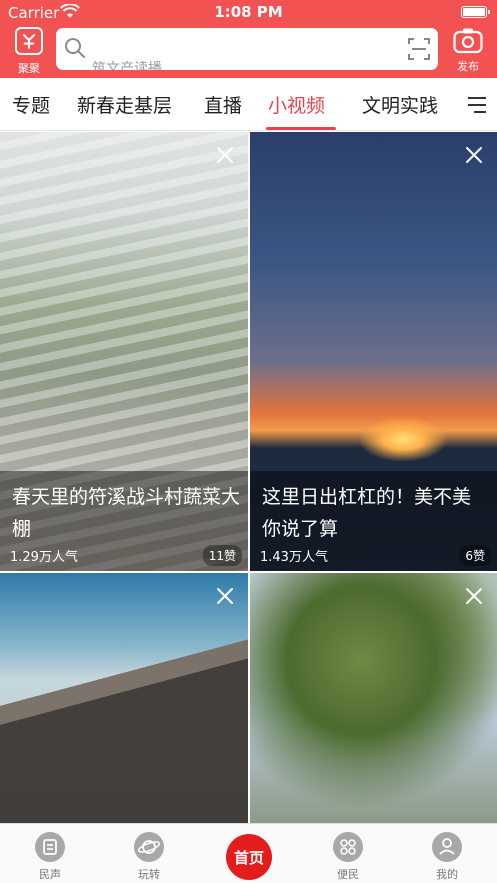 This screenshot has width=497, height=883. I want to click on tab-xinchun: 新春走基层, so click(124, 104).